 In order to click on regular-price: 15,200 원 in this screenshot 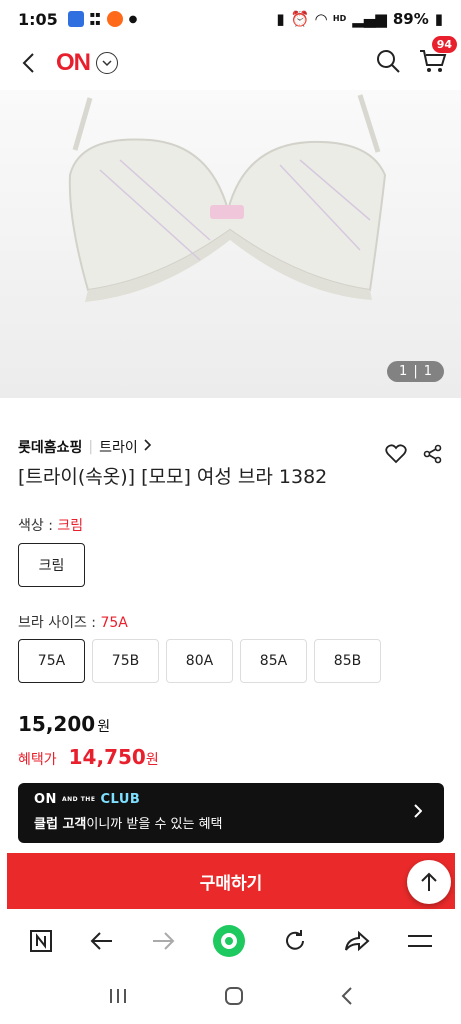, I will do `click(64, 724)`.